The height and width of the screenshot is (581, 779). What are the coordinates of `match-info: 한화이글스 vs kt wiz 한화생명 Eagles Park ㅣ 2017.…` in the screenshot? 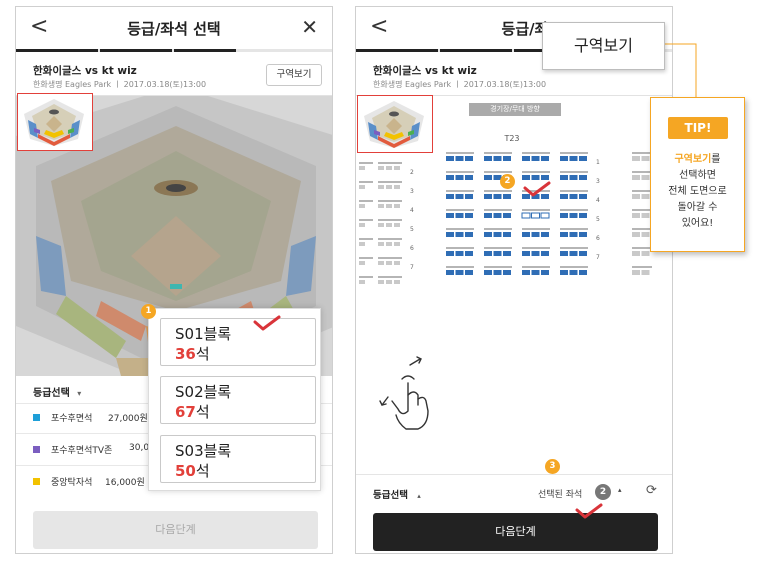 It's located at (174, 75).